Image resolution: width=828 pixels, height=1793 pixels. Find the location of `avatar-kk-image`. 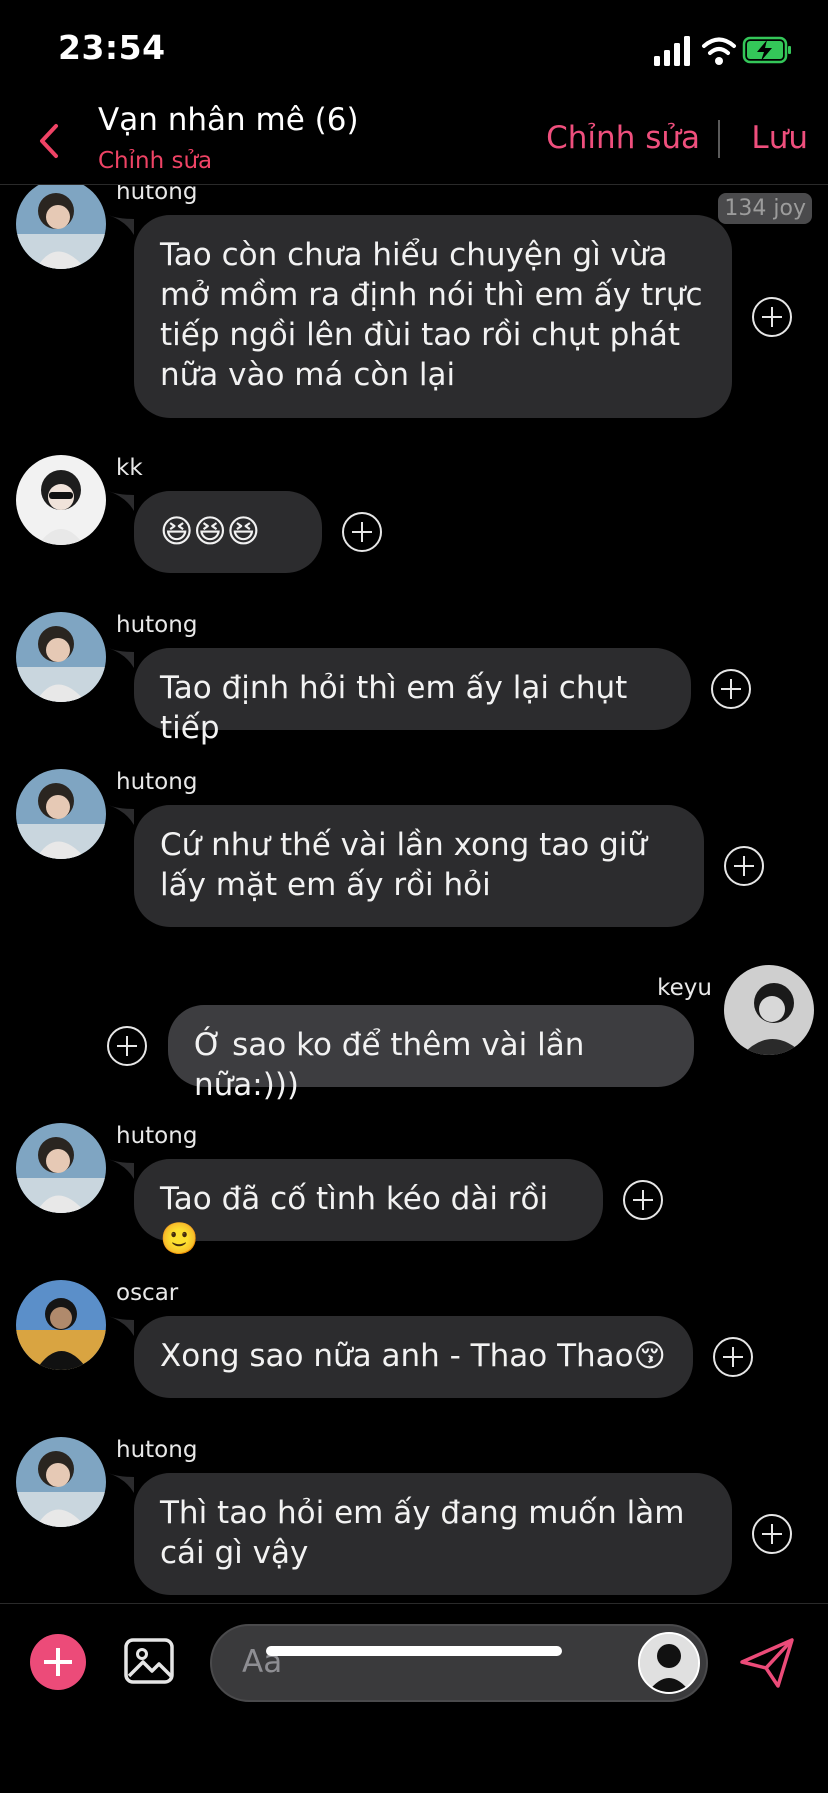

avatar-kk-image is located at coordinates (61, 500).